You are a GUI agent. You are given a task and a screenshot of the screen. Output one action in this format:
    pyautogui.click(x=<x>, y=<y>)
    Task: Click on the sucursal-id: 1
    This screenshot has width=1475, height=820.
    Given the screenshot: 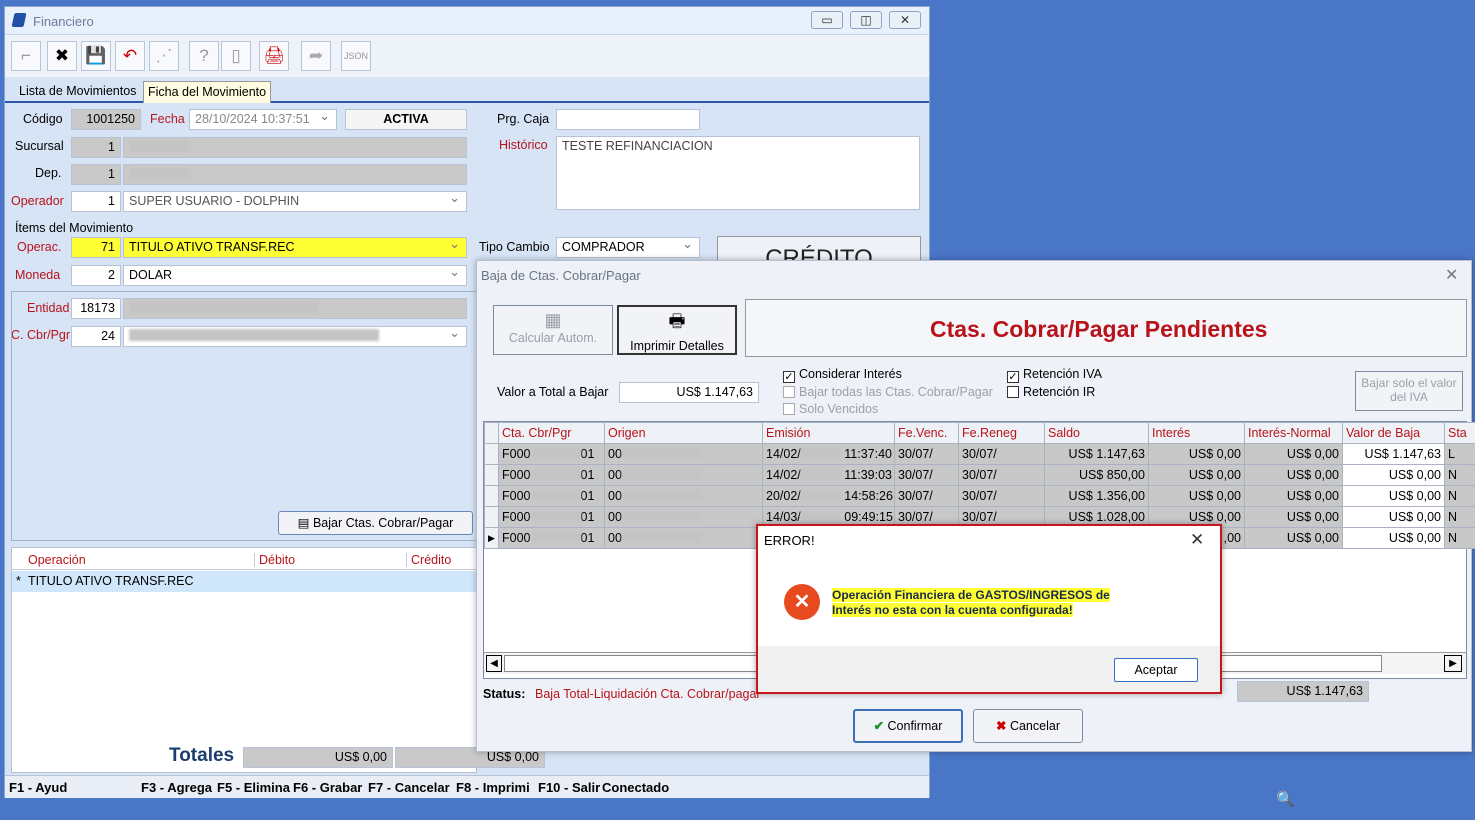 What is the action you would take?
    pyautogui.click(x=96, y=147)
    